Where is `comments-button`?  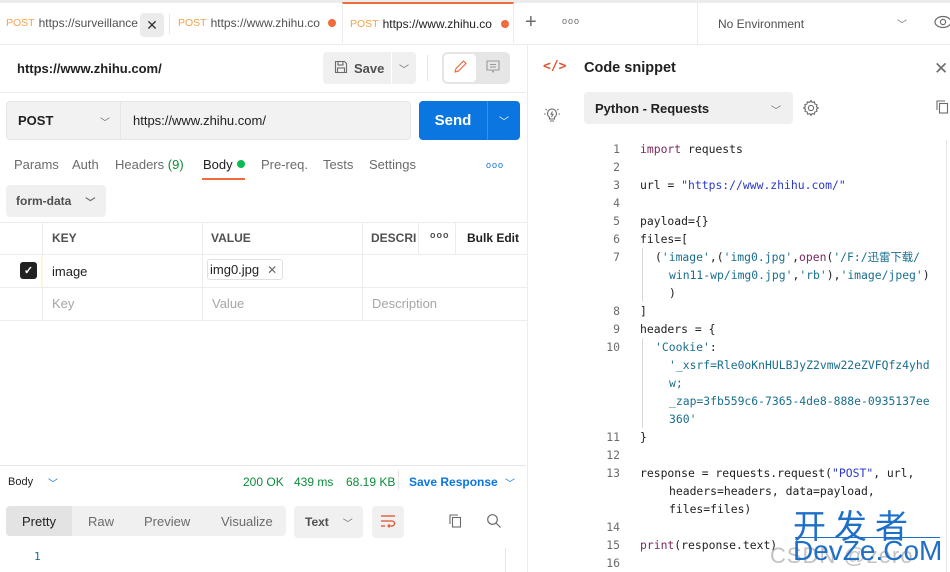
comments-button is located at coordinates (493, 68).